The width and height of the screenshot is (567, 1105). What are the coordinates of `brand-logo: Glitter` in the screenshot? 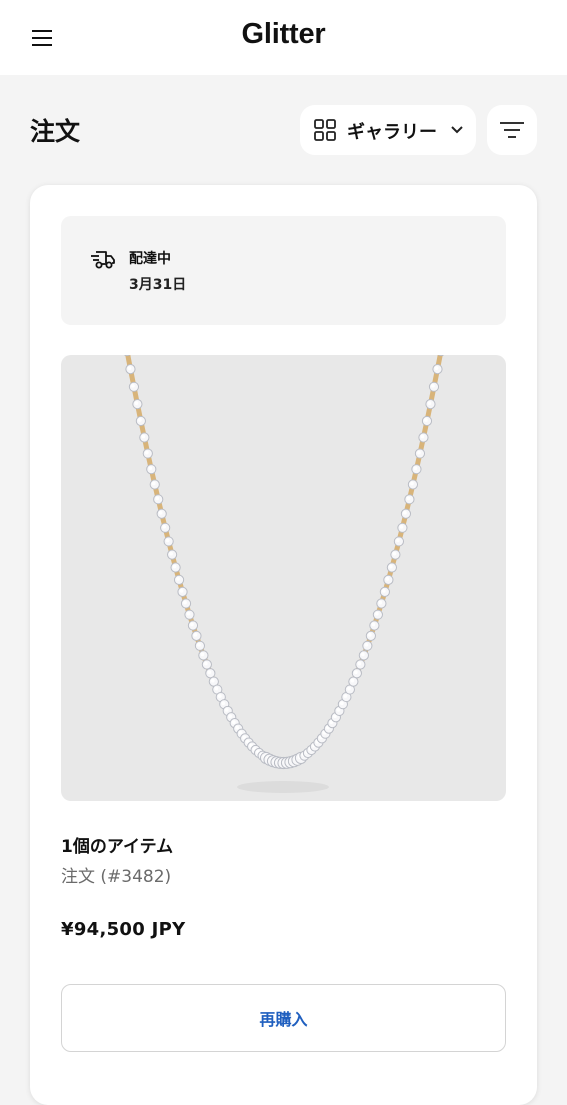 It's located at (283, 34).